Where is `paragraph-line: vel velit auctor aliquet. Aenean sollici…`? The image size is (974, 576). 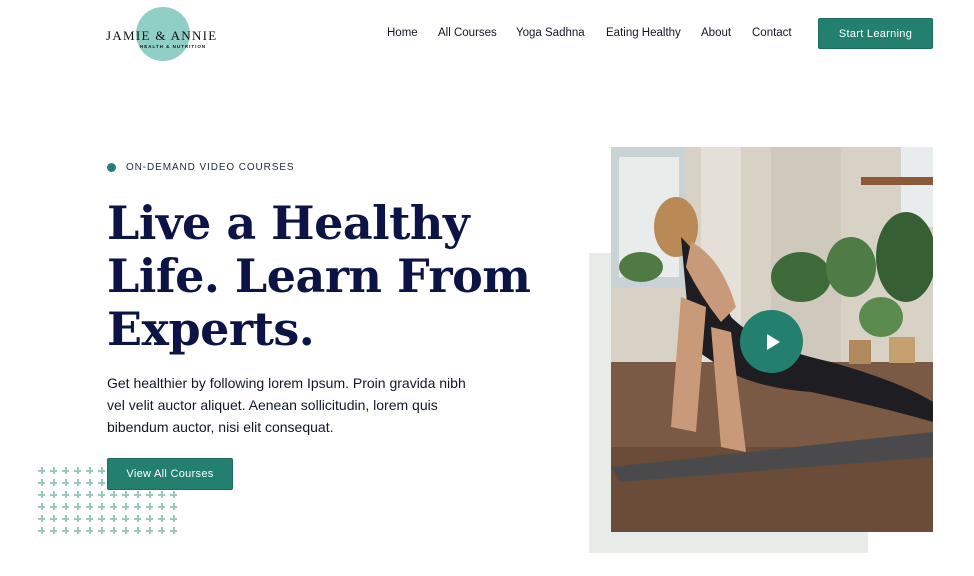
paragraph-line: vel velit auctor aliquet. Aenean sollici… is located at coordinates (272, 405).